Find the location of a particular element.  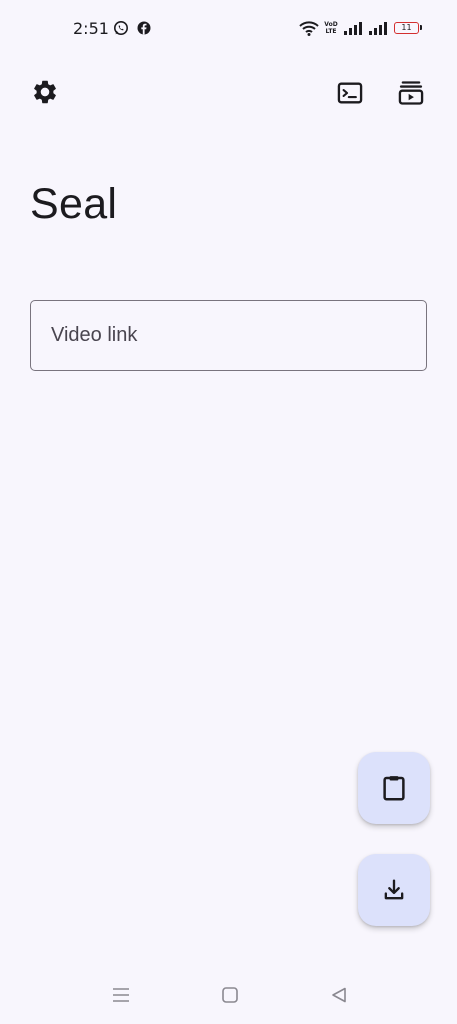

download-icon is located at coordinates (394, 889).